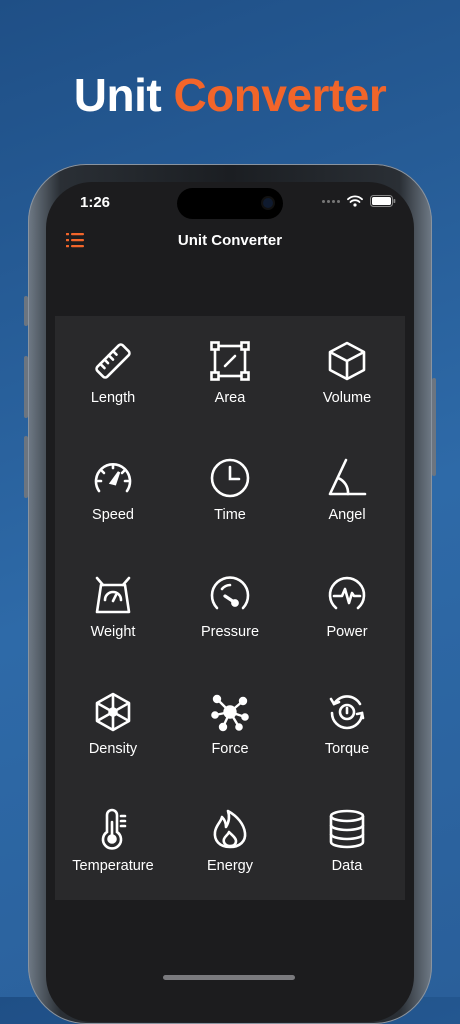 The height and width of the screenshot is (1024, 460). Describe the element at coordinates (331, 201) in the screenshot. I see `signal-icon` at that location.